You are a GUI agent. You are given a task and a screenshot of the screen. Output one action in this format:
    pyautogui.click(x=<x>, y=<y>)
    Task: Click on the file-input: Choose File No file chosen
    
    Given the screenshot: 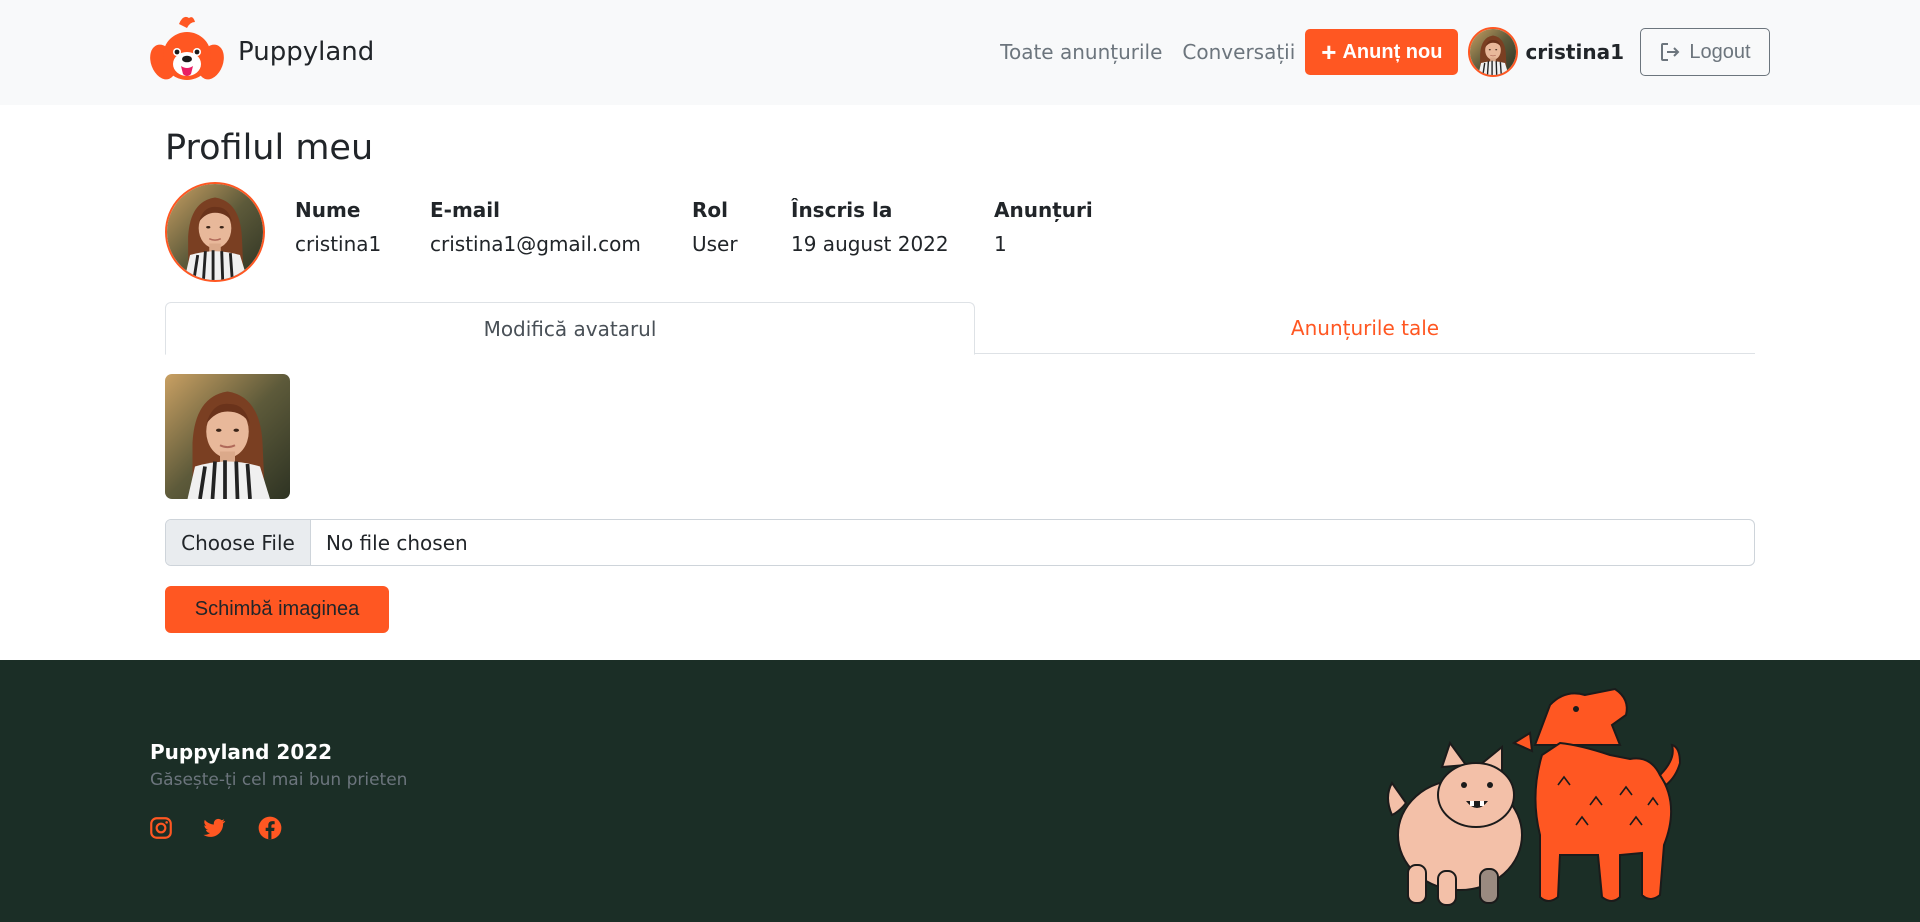 What is the action you would take?
    pyautogui.click(x=960, y=542)
    